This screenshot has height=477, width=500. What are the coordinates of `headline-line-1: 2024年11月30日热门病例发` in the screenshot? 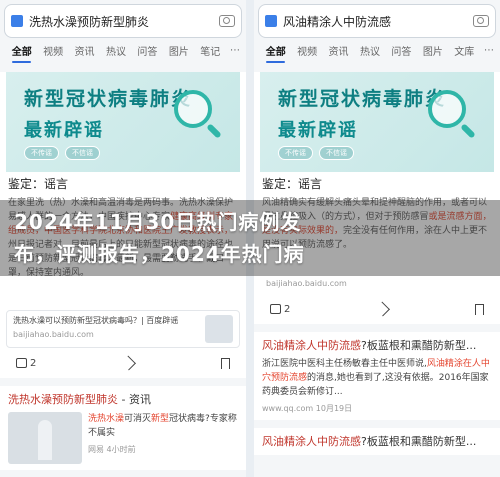 It's located at (158, 222).